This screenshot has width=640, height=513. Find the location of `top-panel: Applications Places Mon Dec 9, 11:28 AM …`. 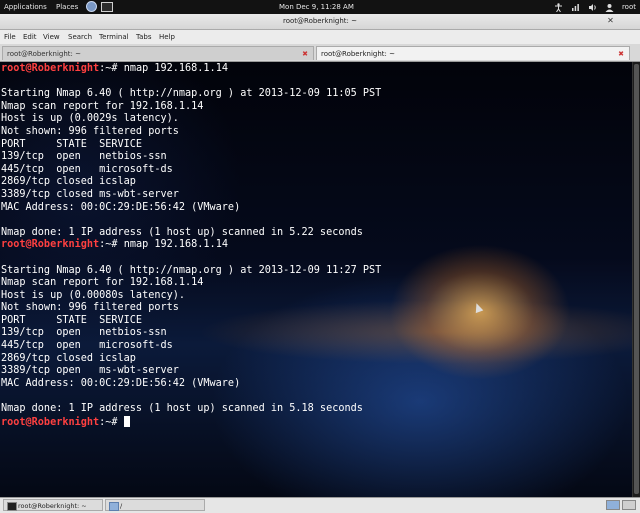

top-panel: Applications Places Mon Dec 9, 11:28 AM … is located at coordinates (320, 7).